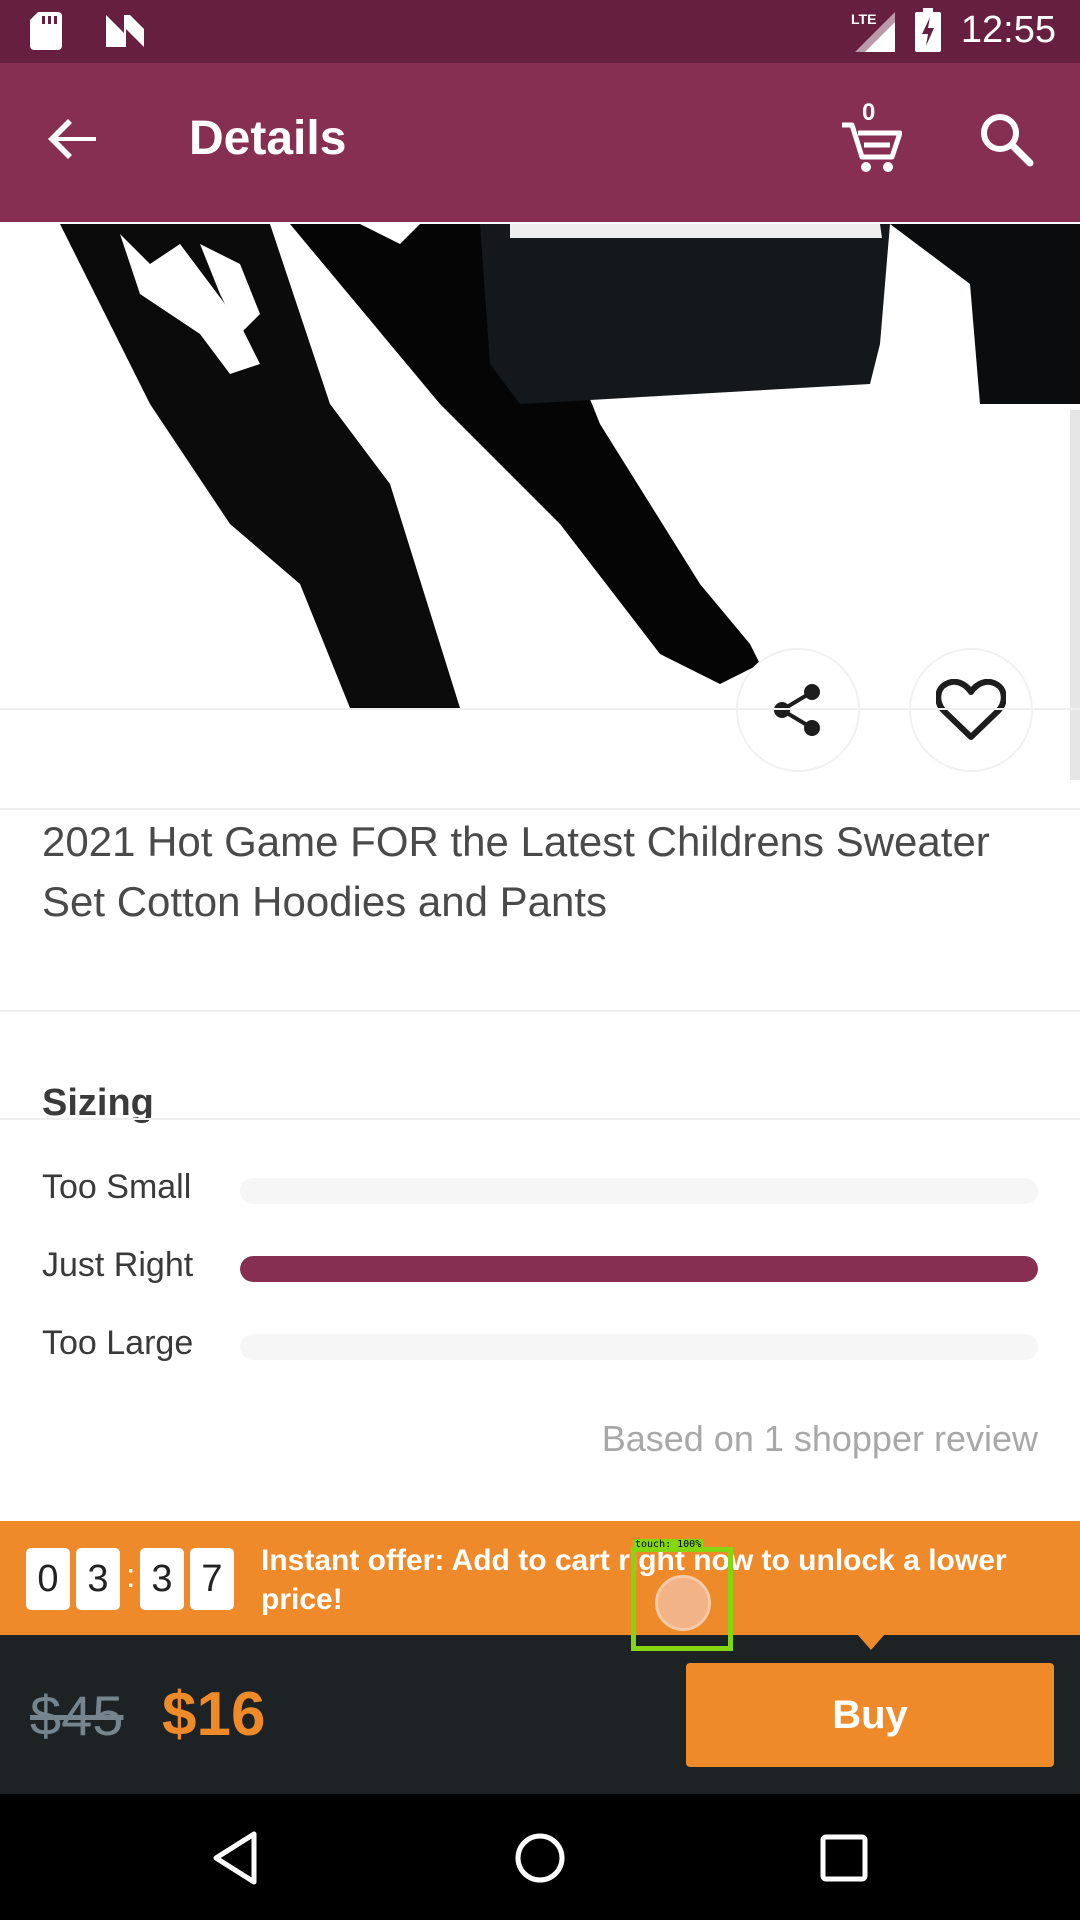 The height and width of the screenshot is (1920, 1080). What do you see at coordinates (118, 1265) in the screenshot?
I see `sizing-label: Just Right` at bounding box center [118, 1265].